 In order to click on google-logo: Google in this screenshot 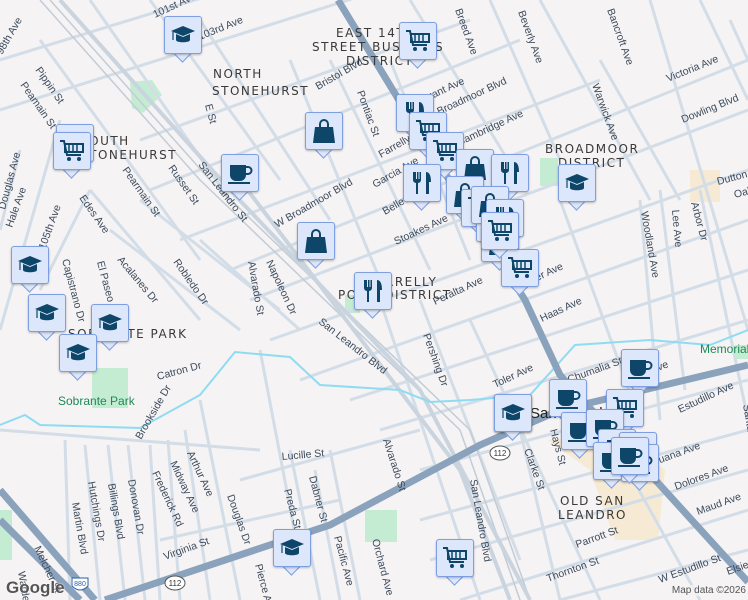, I will do `click(35, 587)`.